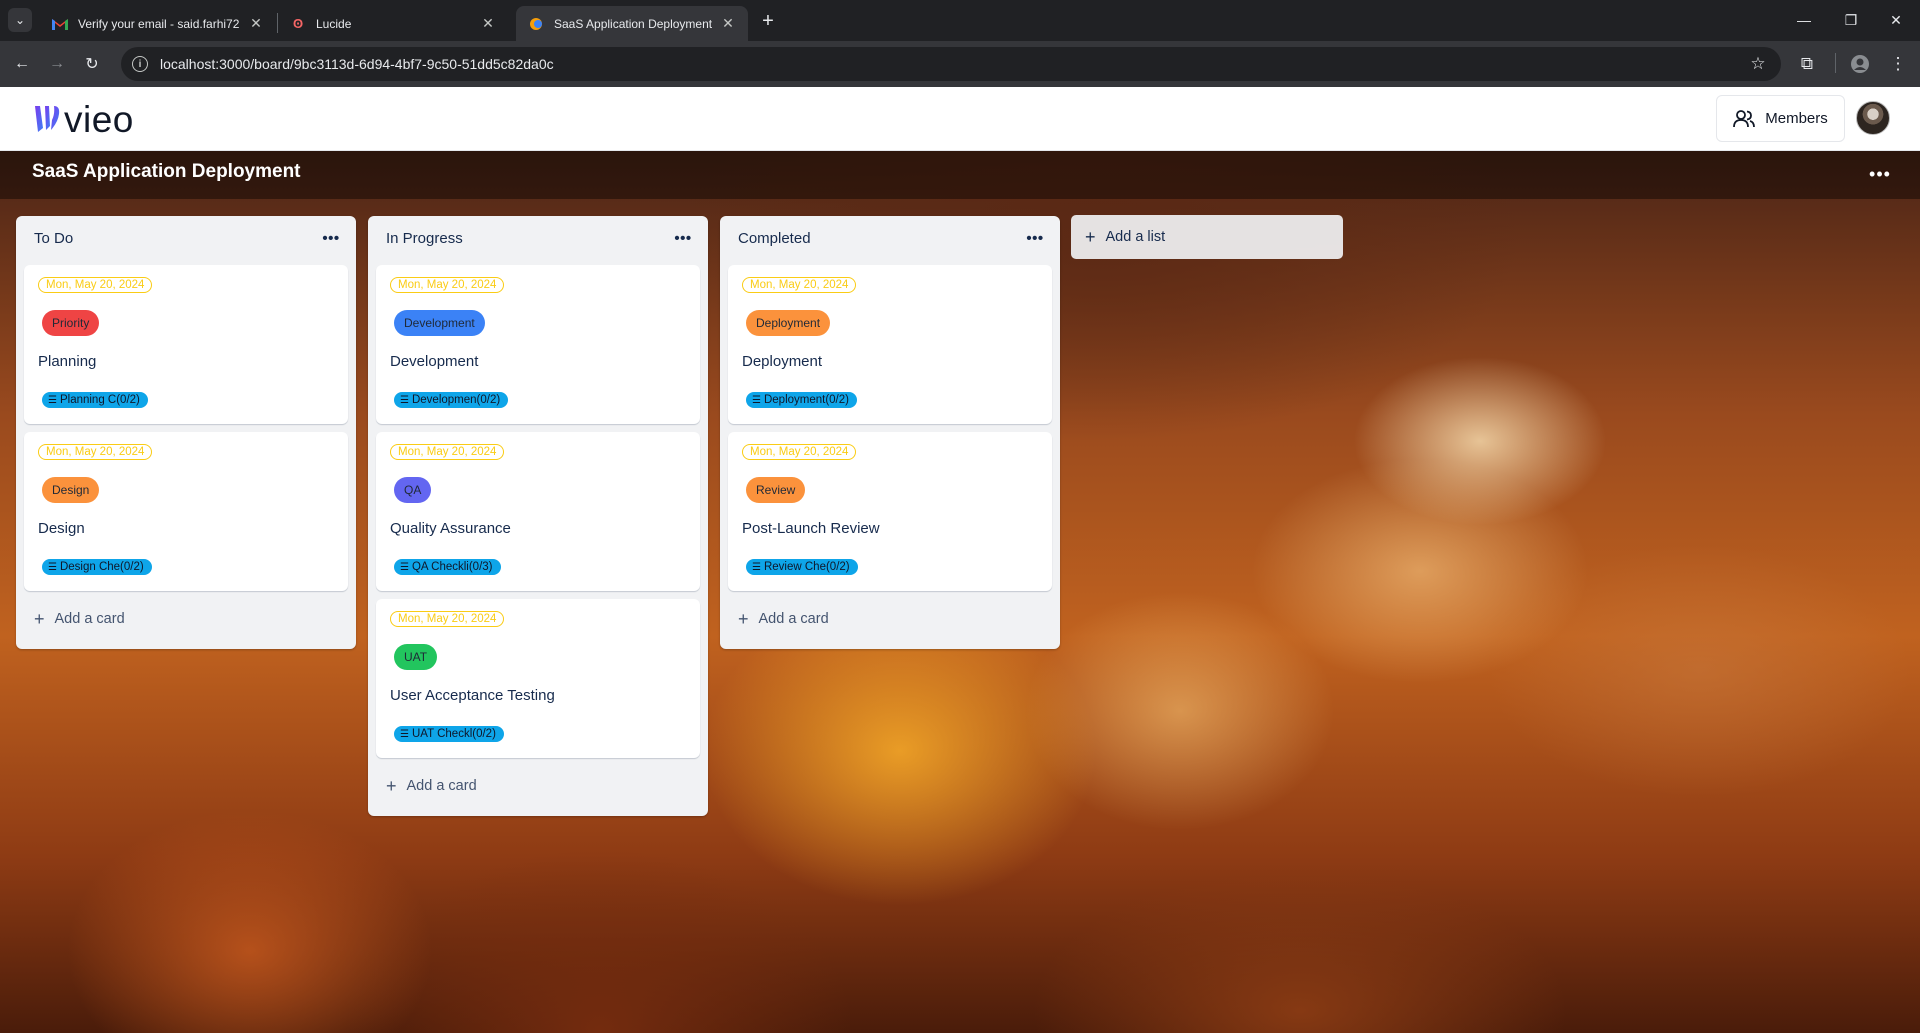  What do you see at coordinates (60, 24) in the screenshot?
I see `gmail-icon` at bounding box center [60, 24].